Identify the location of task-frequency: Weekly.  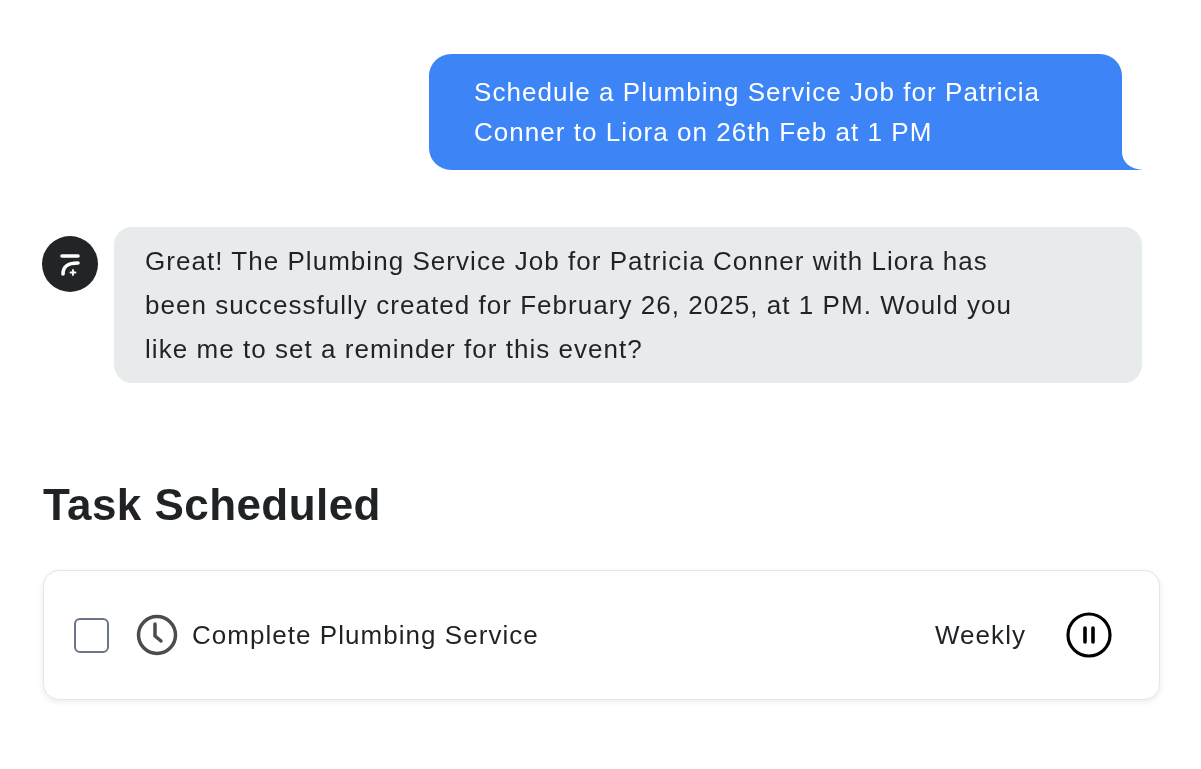
(980, 635).